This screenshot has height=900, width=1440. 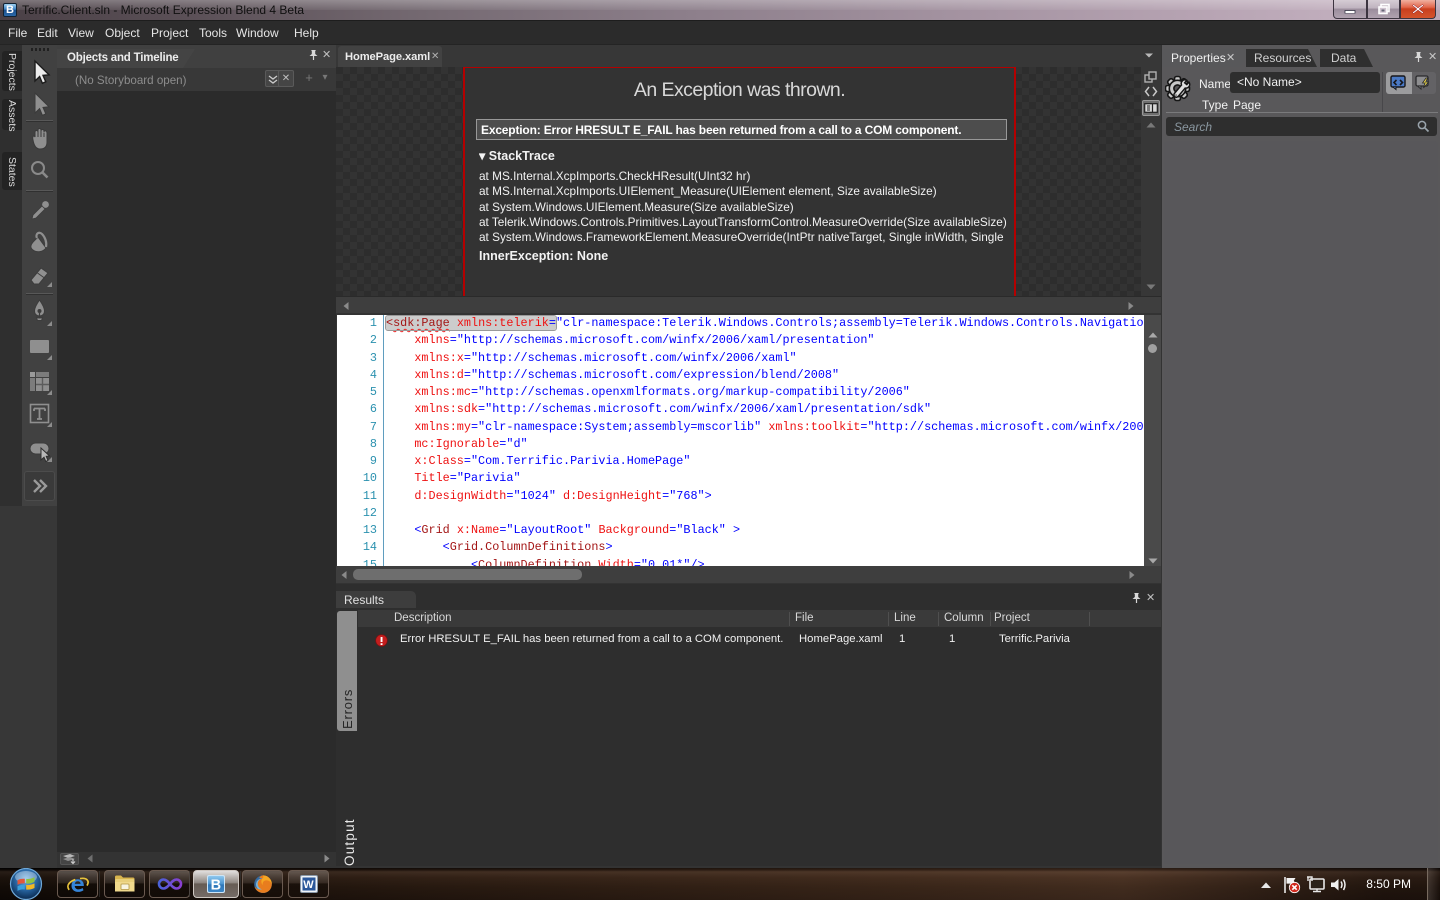 What do you see at coordinates (216, 885) in the screenshot?
I see `svg-text: B` at bounding box center [216, 885].